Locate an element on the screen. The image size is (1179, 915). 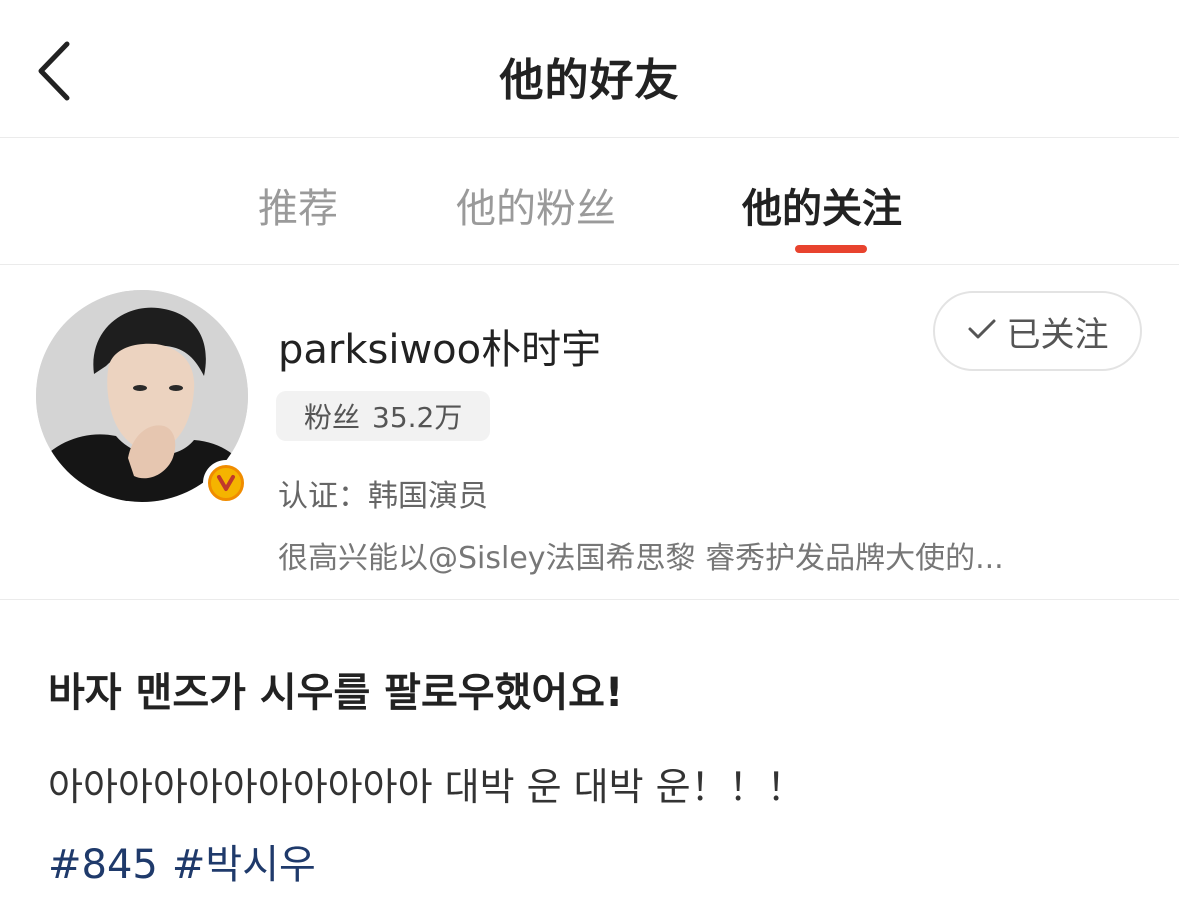
hashtag-link: #845 is located at coordinates (103, 865).